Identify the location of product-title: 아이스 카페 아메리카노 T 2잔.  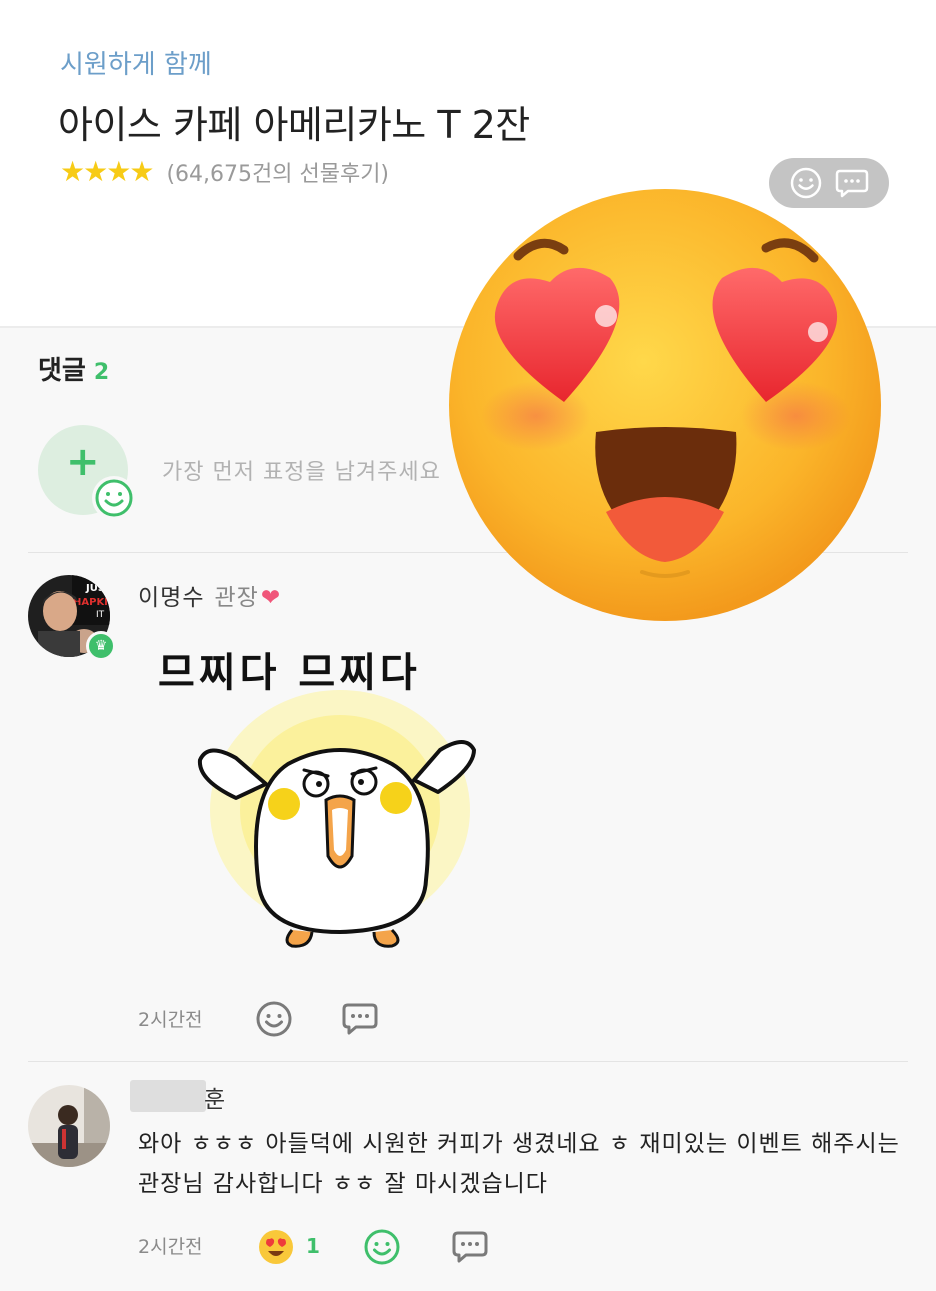
(294, 125).